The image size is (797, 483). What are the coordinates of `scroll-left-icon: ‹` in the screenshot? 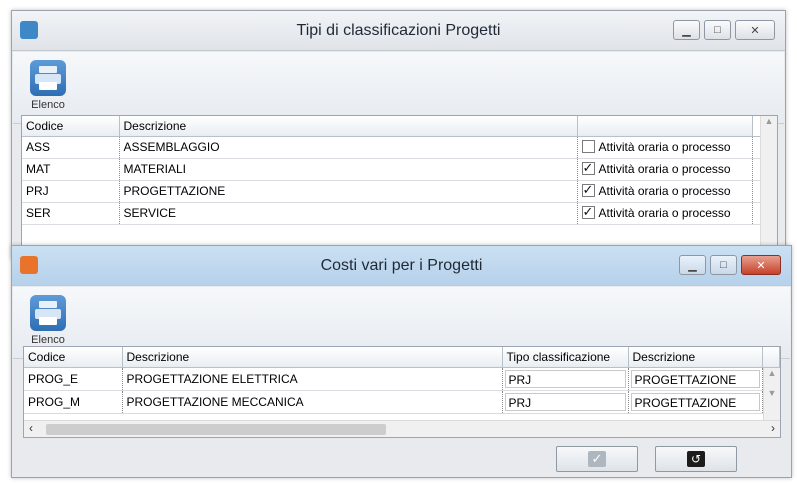 It's located at (31, 428).